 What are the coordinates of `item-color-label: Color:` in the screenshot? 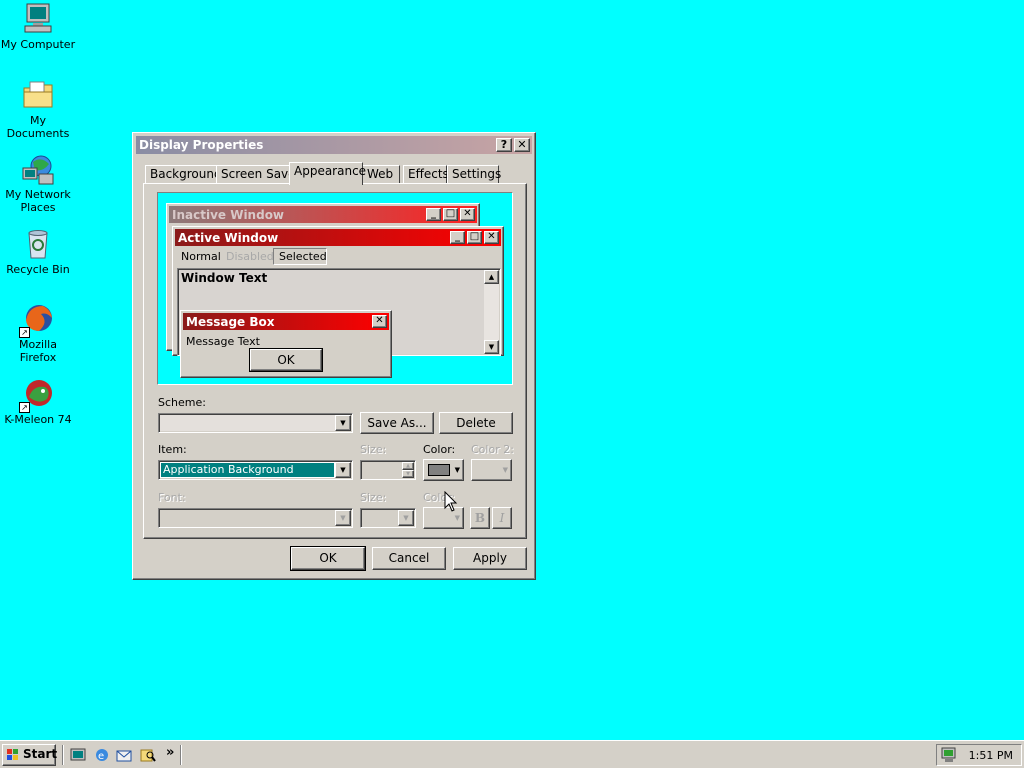 It's located at (439, 449).